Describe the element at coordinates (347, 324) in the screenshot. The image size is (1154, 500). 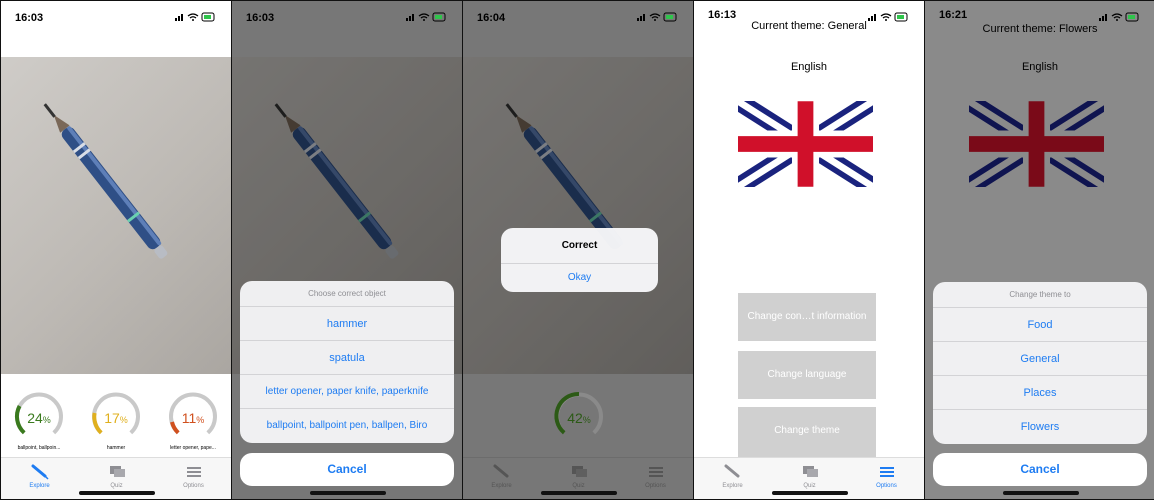
I see `option-hammer: hammer` at that location.